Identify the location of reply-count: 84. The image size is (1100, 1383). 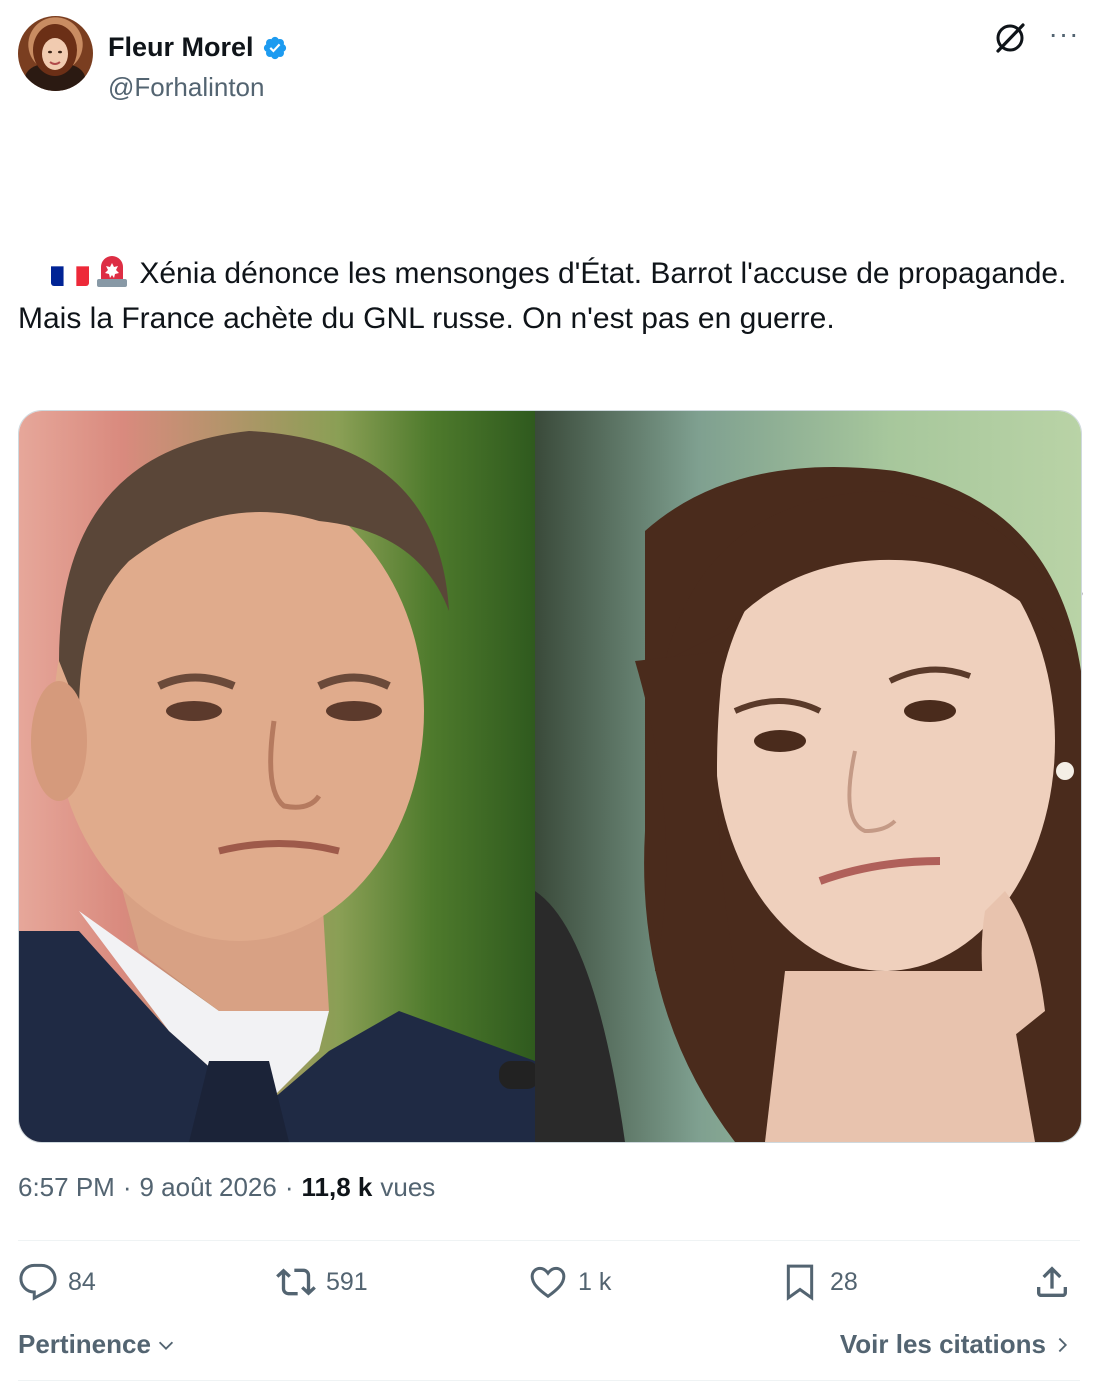
(82, 1281).